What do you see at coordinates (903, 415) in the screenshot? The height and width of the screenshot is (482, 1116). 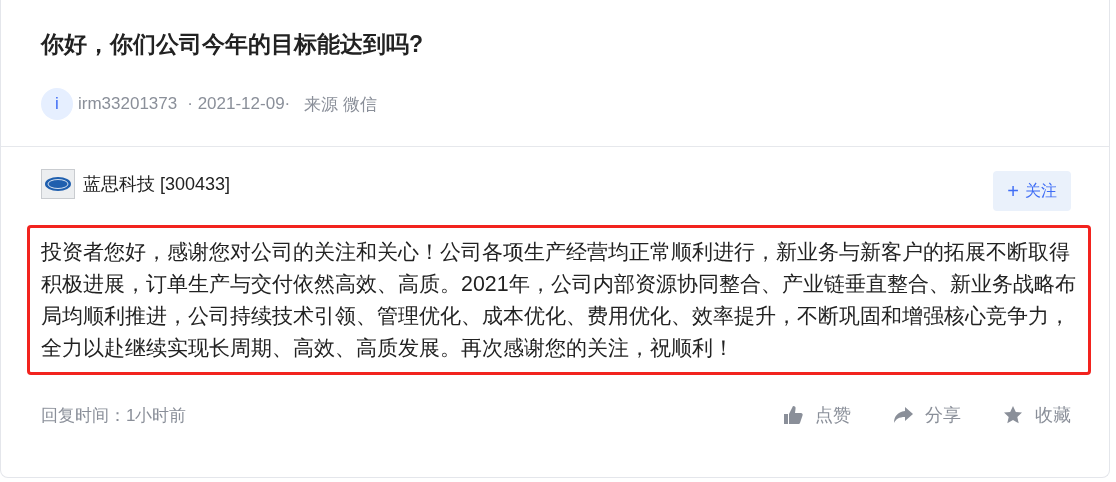 I see `share-arrow-icon` at bounding box center [903, 415].